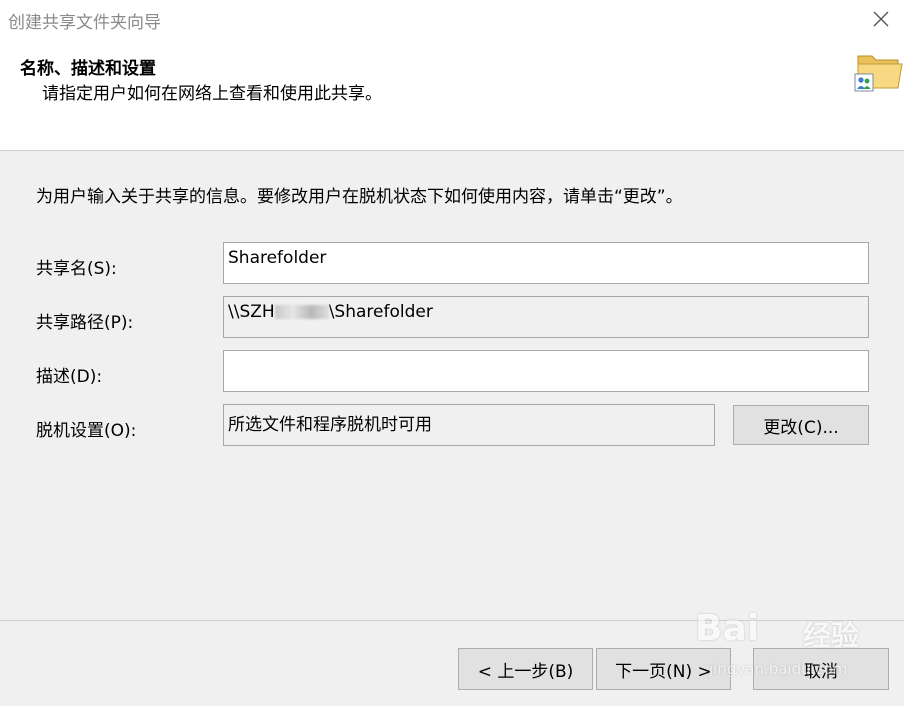 The height and width of the screenshot is (706, 904). I want to click on share-name-input: Sharefolder, so click(546, 263).